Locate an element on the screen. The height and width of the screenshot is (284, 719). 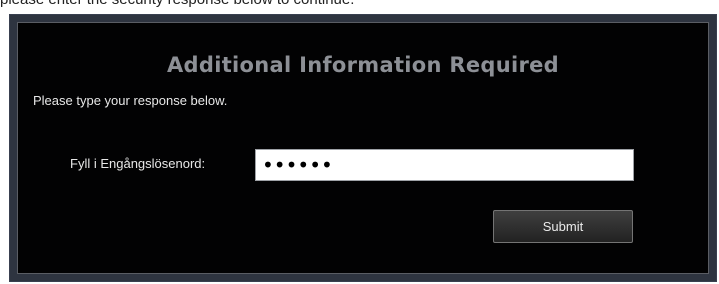
otp-field-label: Fyll i Engångslösenord: is located at coordinates (138, 163).